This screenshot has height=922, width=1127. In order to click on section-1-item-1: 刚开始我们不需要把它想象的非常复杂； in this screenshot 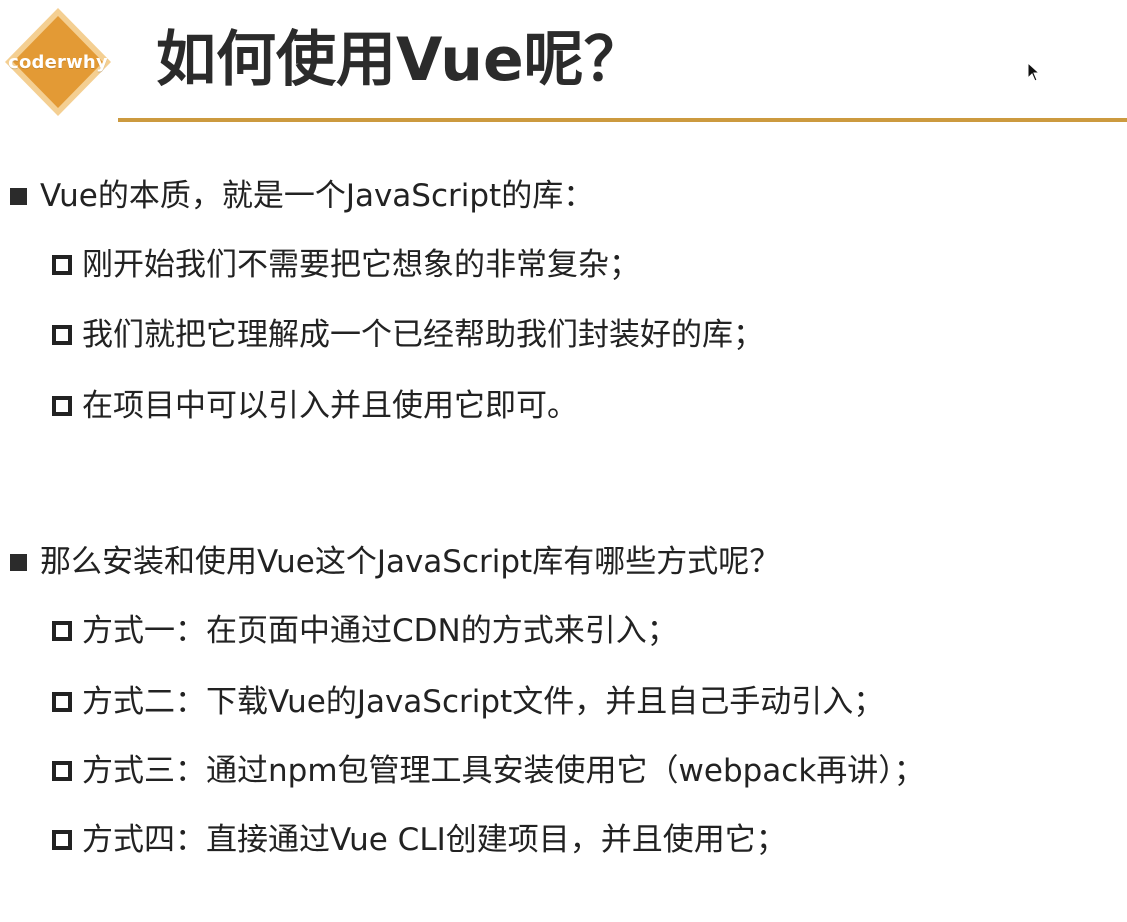, I will do `click(346, 265)`.